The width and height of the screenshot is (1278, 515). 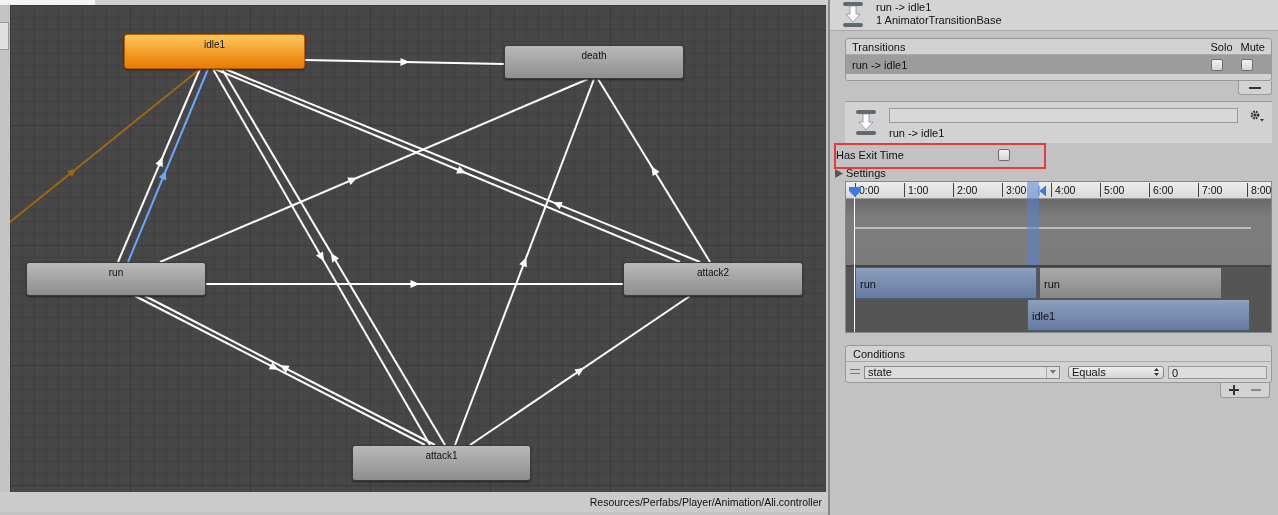 I want to click on dropdown-arrow-icon, so click(x=1053, y=372).